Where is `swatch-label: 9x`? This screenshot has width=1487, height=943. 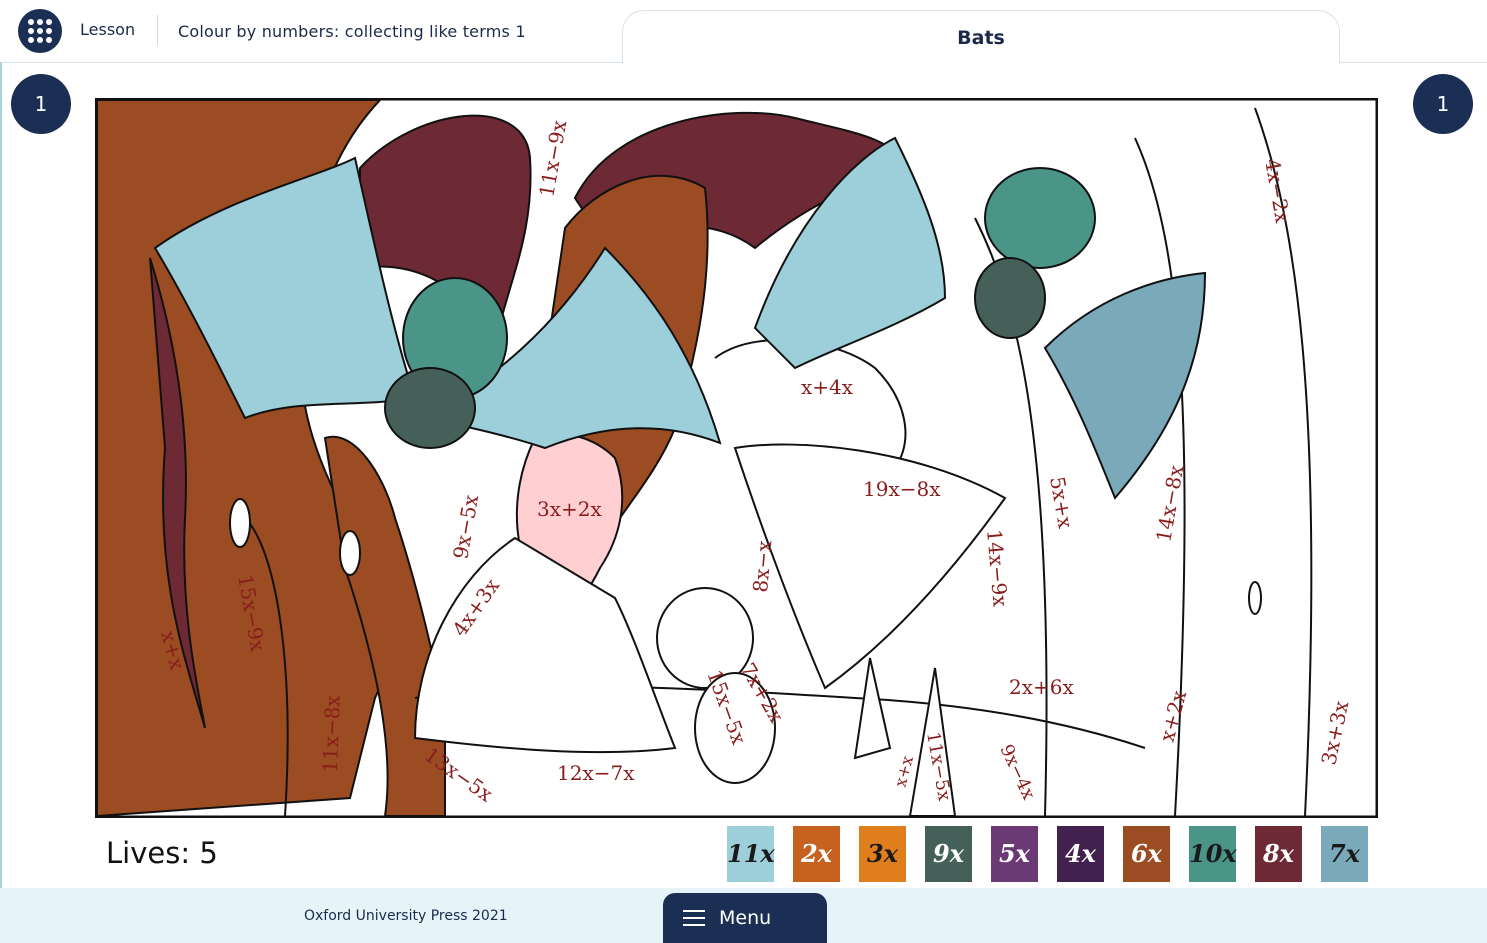 swatch-label: 9x is located at coordinates (948, 853).